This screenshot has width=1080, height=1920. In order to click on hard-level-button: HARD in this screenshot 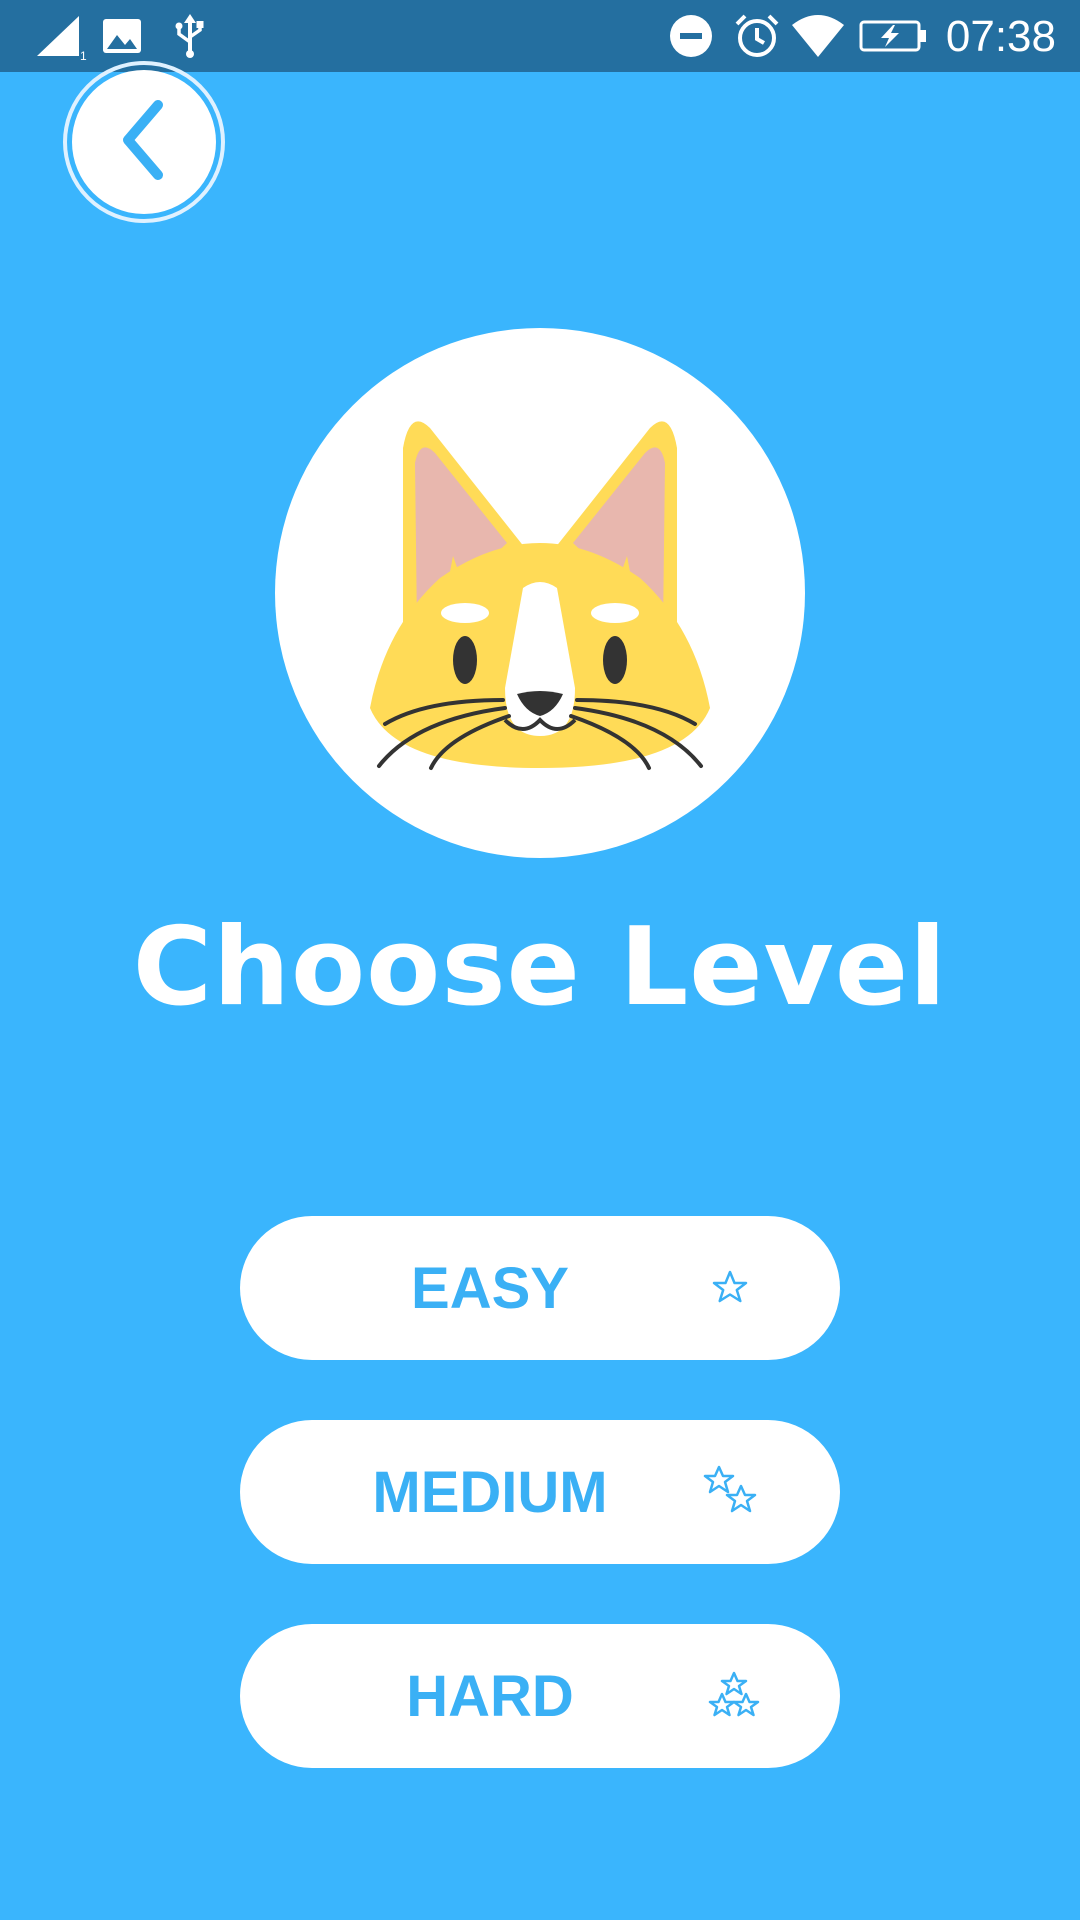, I will do `click(540, 1696)`.